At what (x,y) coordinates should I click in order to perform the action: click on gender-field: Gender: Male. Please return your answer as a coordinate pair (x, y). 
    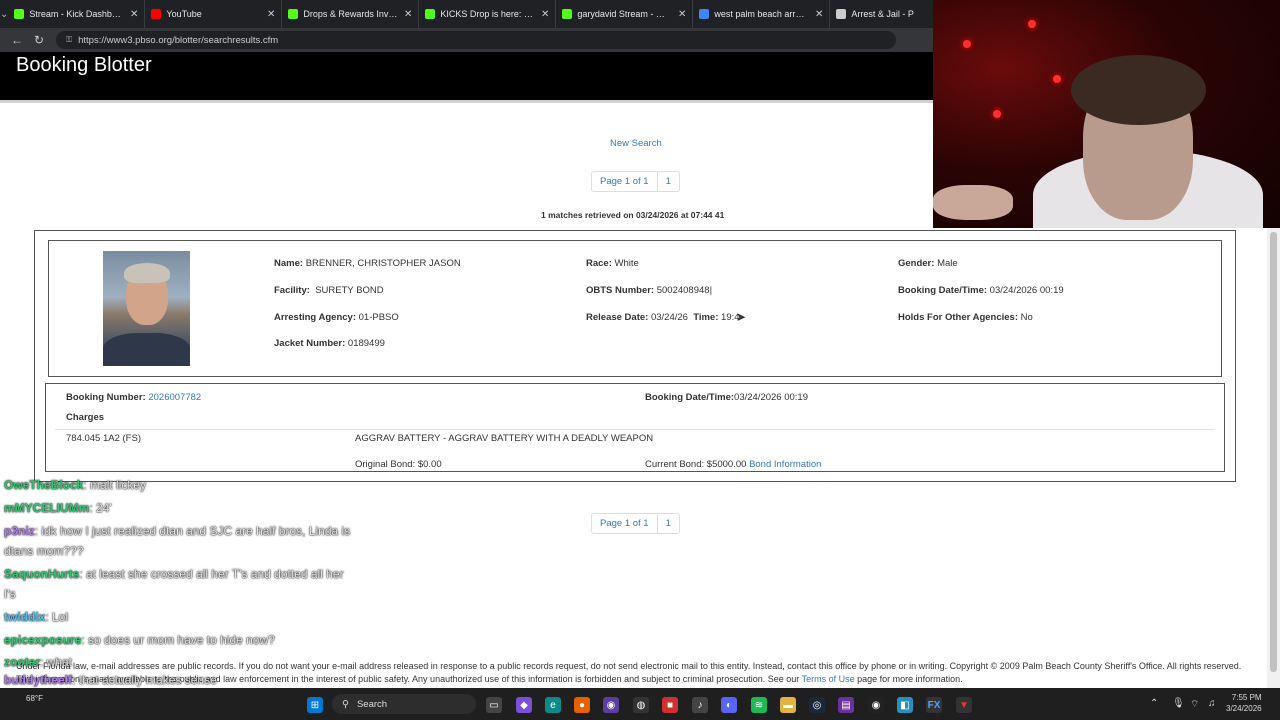
    Looking at the image, I should click on (928, 263).